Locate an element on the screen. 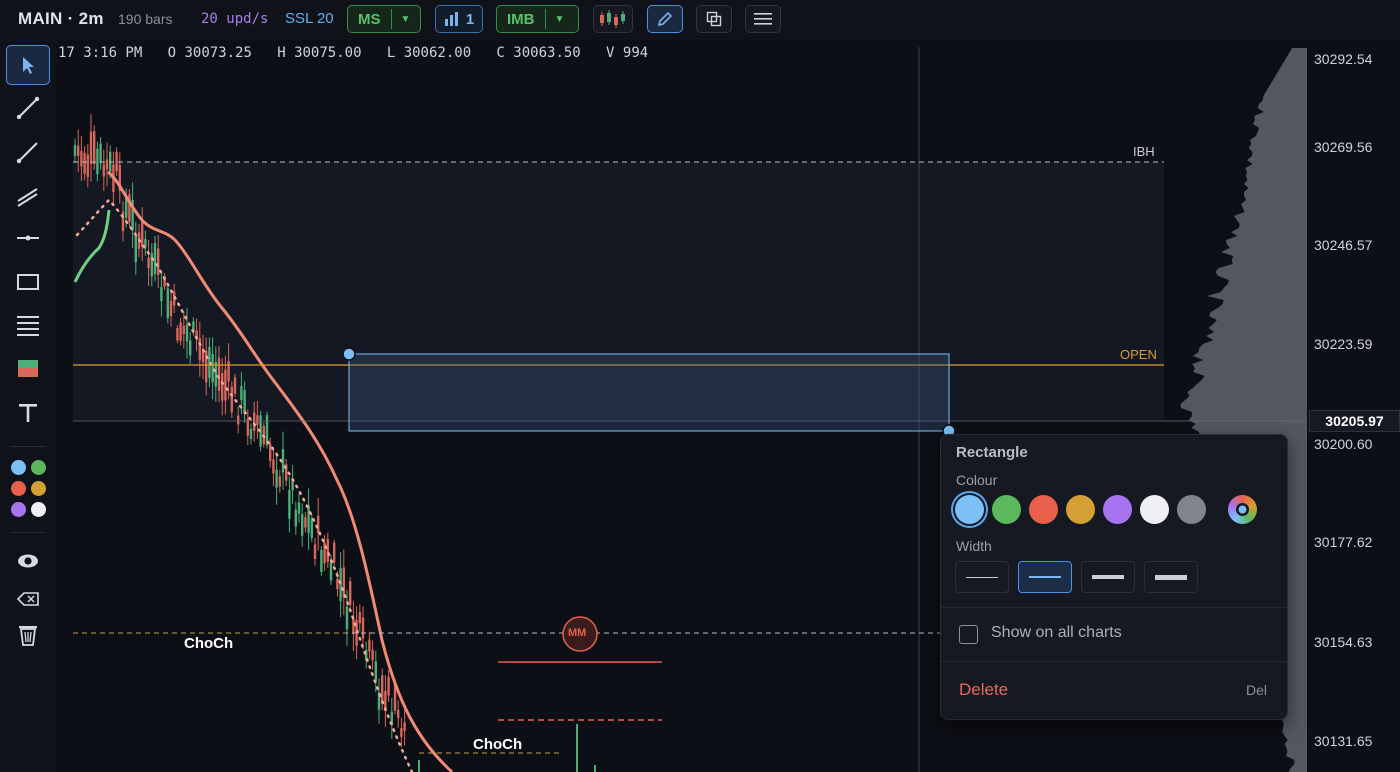 This screenshot has height=772, width=1400. colour-option-purple is located at coordinates (1117, 509).